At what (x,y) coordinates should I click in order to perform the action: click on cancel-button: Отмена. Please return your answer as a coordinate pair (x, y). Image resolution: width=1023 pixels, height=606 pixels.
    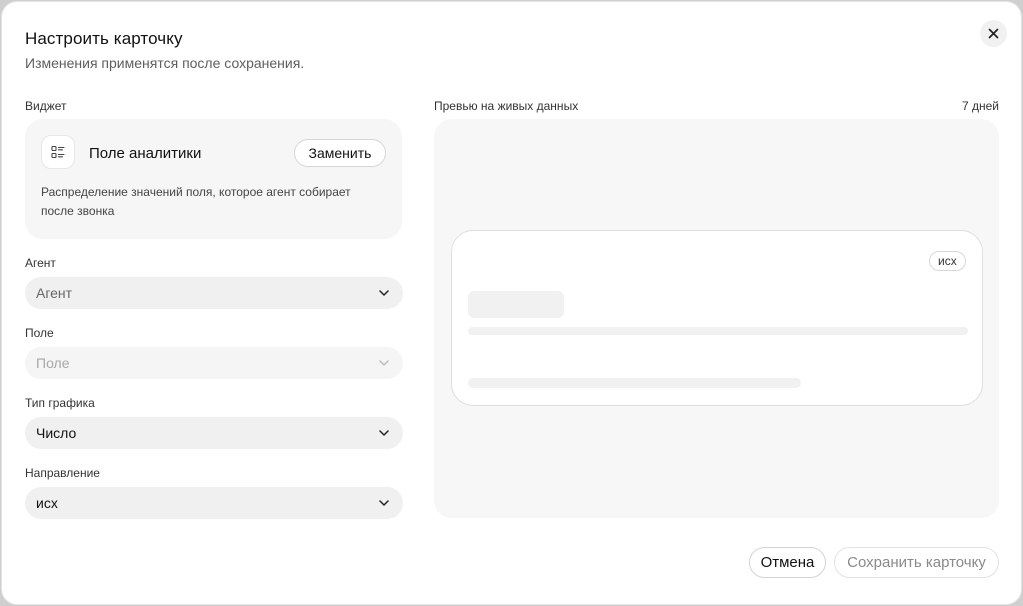
    Looking at the image, I should click on (787, 562).